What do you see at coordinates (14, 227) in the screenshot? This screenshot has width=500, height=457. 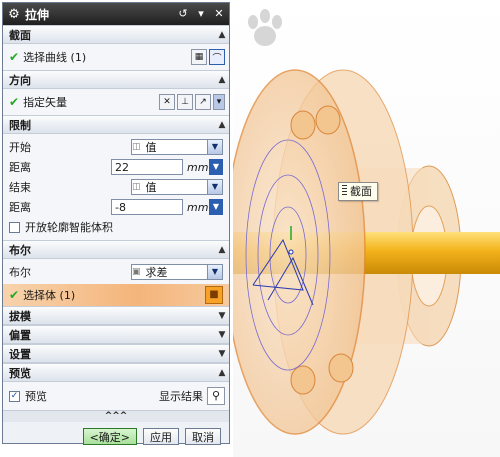 I see `open-profile-checkbox` at bounding box center [14, 227].